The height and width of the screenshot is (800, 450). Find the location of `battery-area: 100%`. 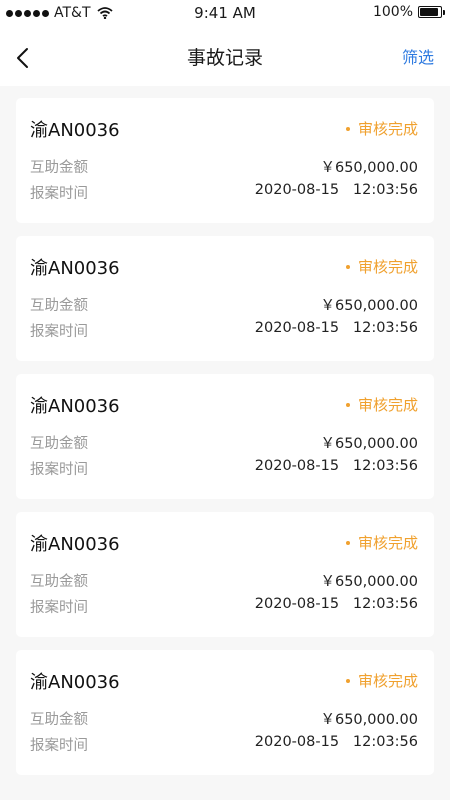

battery-area: 100% is located at coordinates (408, 12).